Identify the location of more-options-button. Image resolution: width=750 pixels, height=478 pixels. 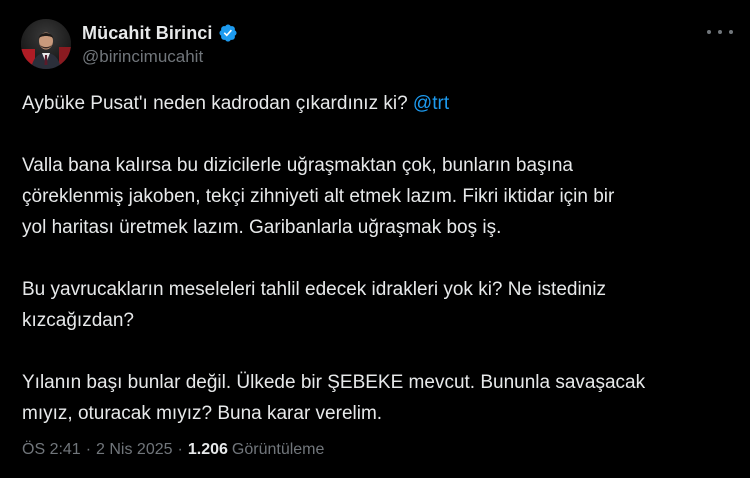
(720, 32).